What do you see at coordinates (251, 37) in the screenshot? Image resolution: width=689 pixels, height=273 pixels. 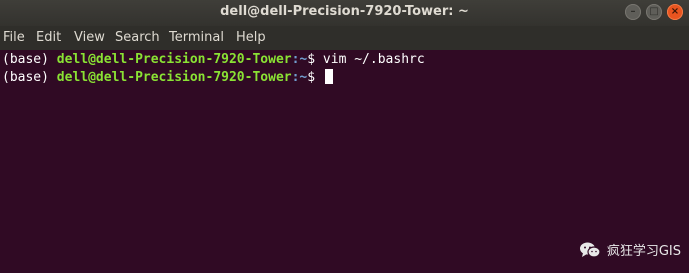 I see `menu-help: Help` at bounding box center [251, 37].